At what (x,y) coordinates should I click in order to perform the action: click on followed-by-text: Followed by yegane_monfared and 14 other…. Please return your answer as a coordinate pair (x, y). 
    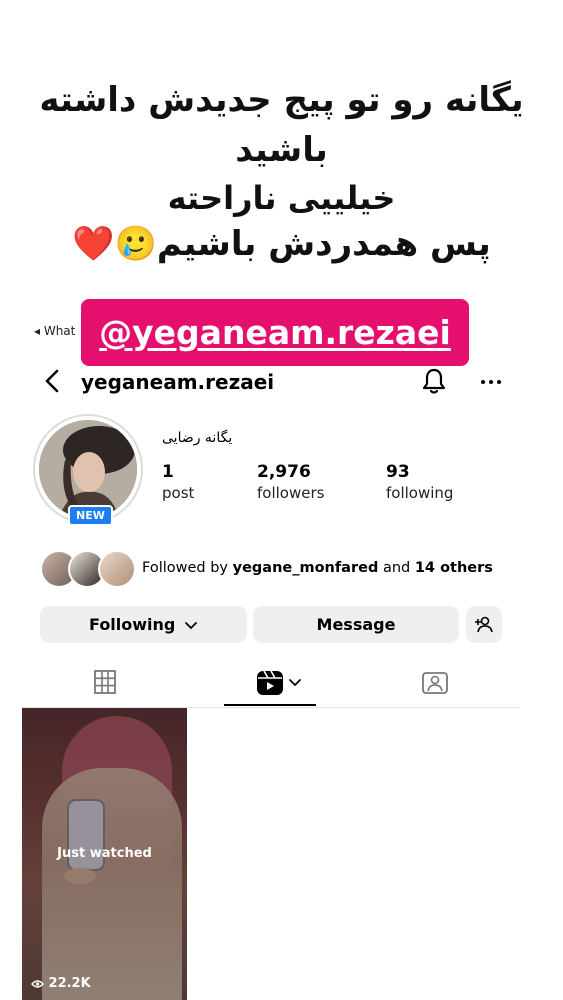
    Looking at the image, I should click on (317, 568).